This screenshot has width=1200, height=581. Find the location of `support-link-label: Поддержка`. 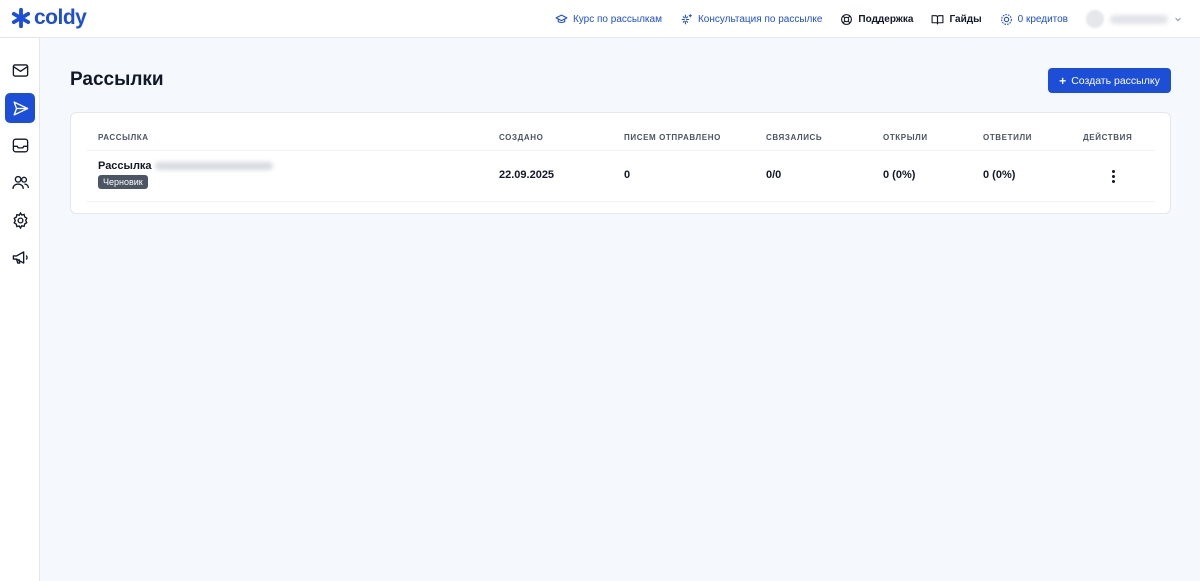

support-link-label: Поддержка is located at coordinates (886, 19).